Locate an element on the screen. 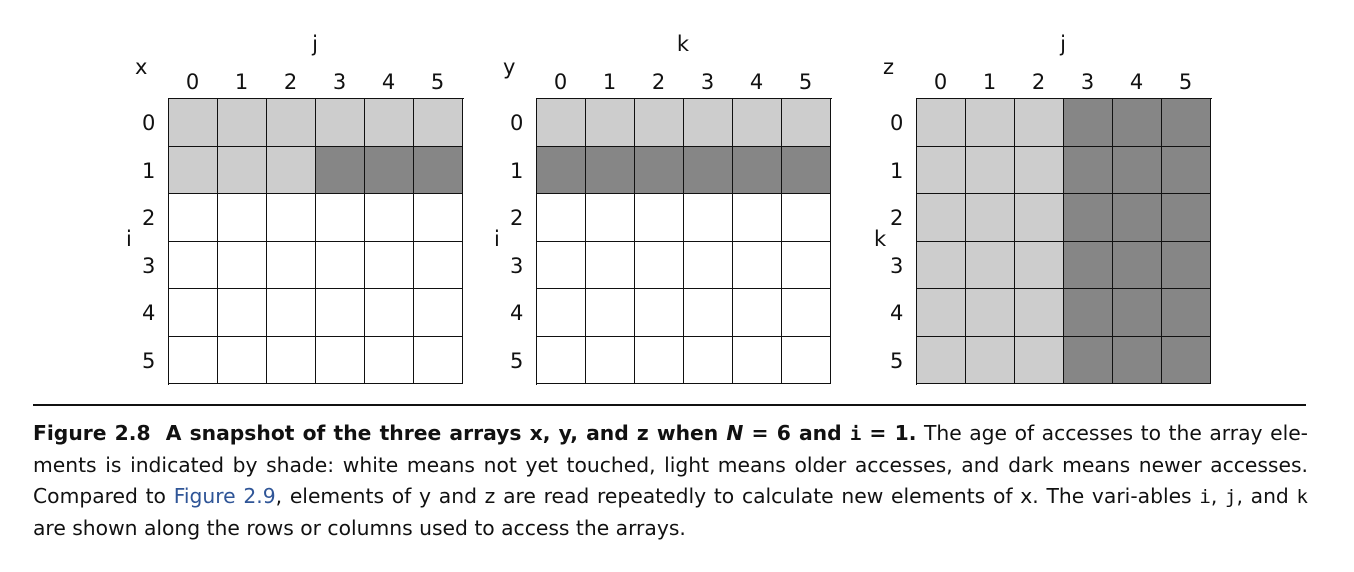 This screenshot has height=572, width=1354. row-label: 5 is located at coordinates (897, 360).